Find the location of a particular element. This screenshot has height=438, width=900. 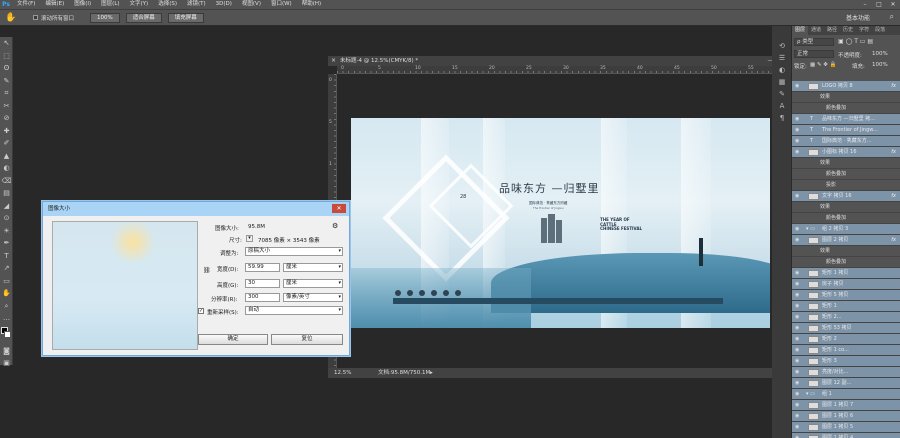

folder-icon: ▾ ▭ is located at coordinates (810, 229).